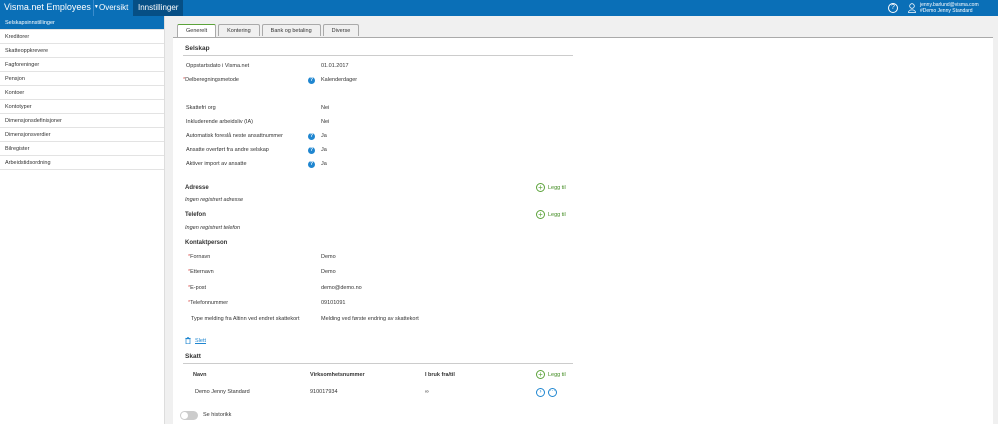 This screenshot has width=998, height=424. What do you see at coordinates (201, 108) in the screenshot?
I see `field-label-skattefri-org: Skattefri org` at bounding box center [201, 108].